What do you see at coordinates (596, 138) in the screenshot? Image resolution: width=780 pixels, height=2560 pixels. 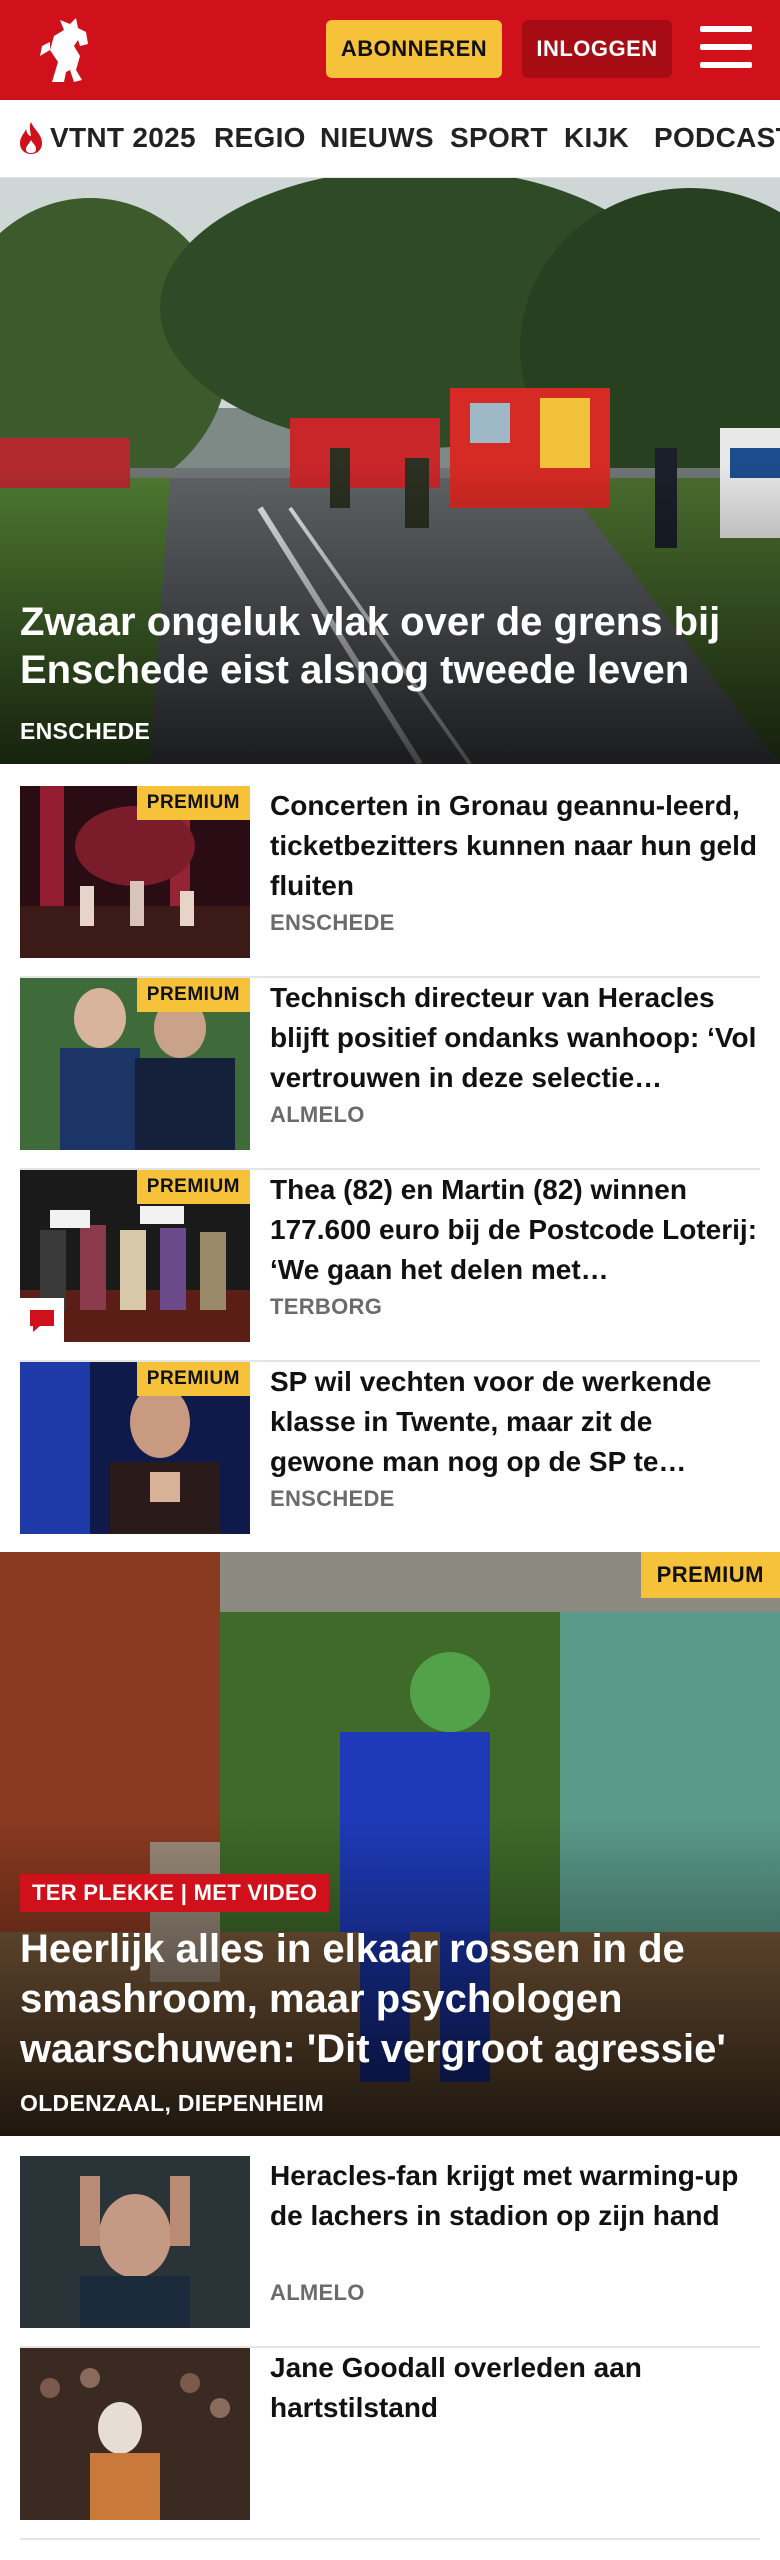 I see `nav-item-kijk: KIJK` at bounding box center [596, 138].